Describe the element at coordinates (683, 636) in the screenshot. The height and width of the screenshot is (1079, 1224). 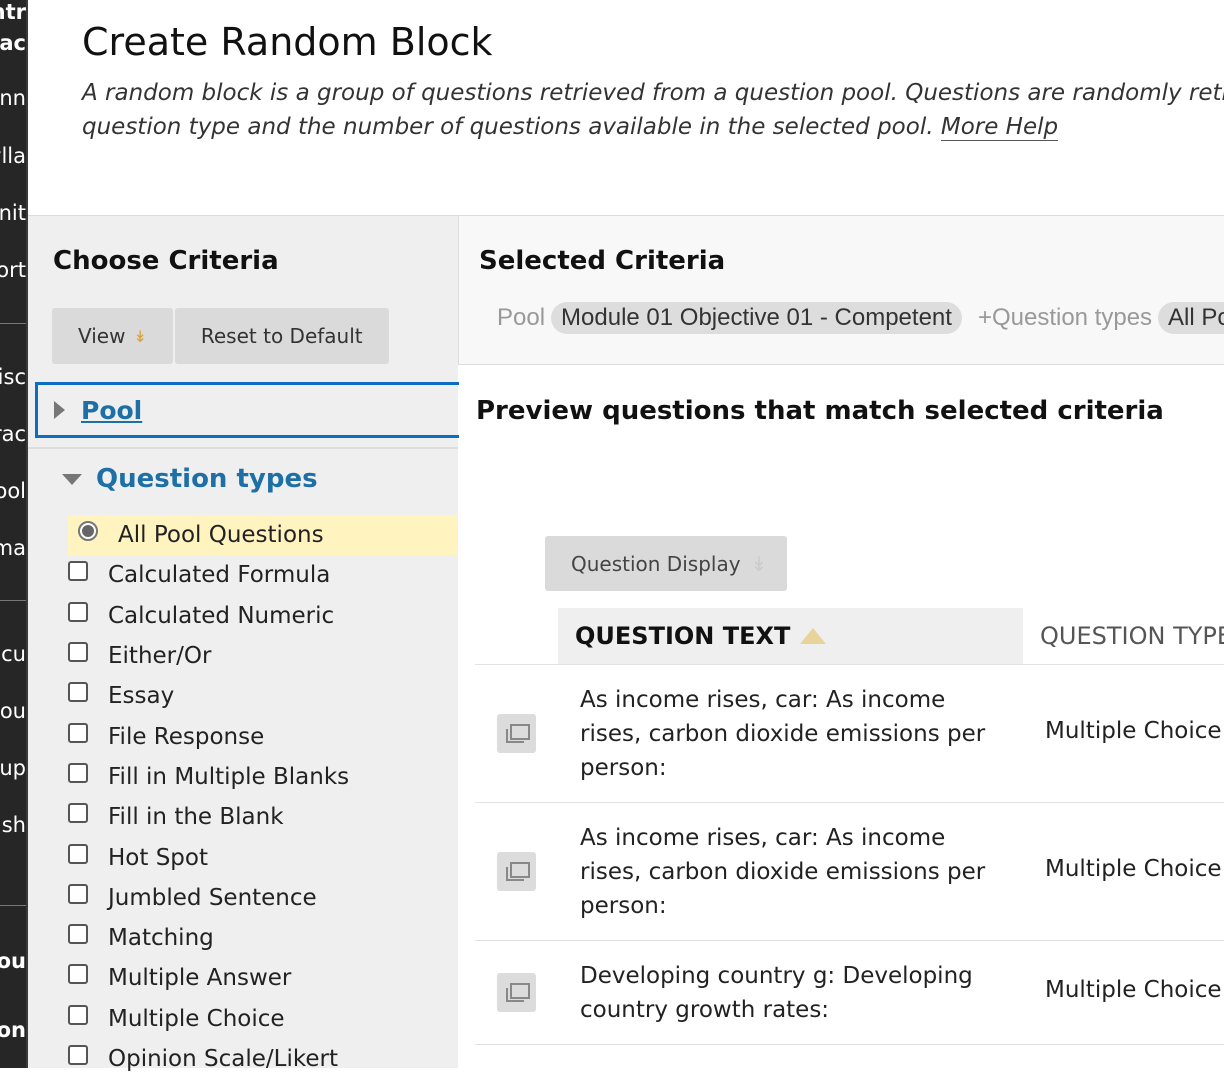
I see `column-label: QUESTION TEXT` at that location.